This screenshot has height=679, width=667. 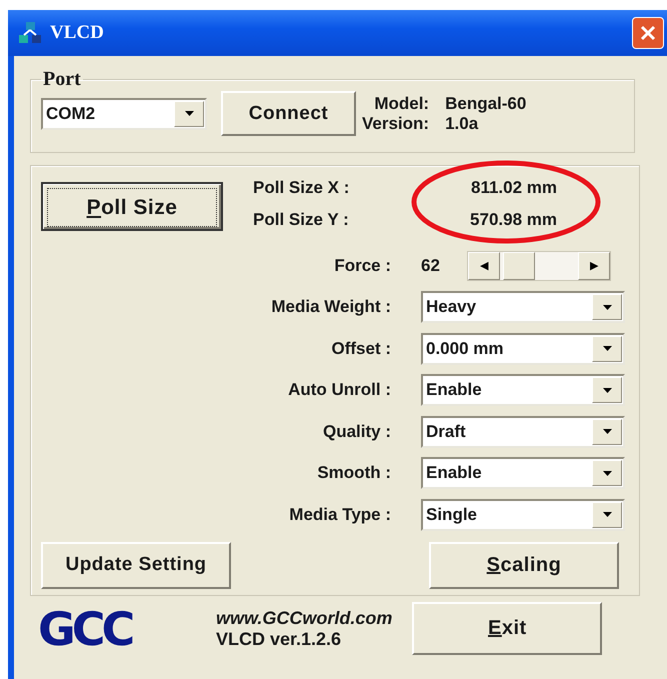 What do you see at coordinates (356, 432) in the screenshot?
I see `setting-label: Quality :` at bounding box center [356, 432].